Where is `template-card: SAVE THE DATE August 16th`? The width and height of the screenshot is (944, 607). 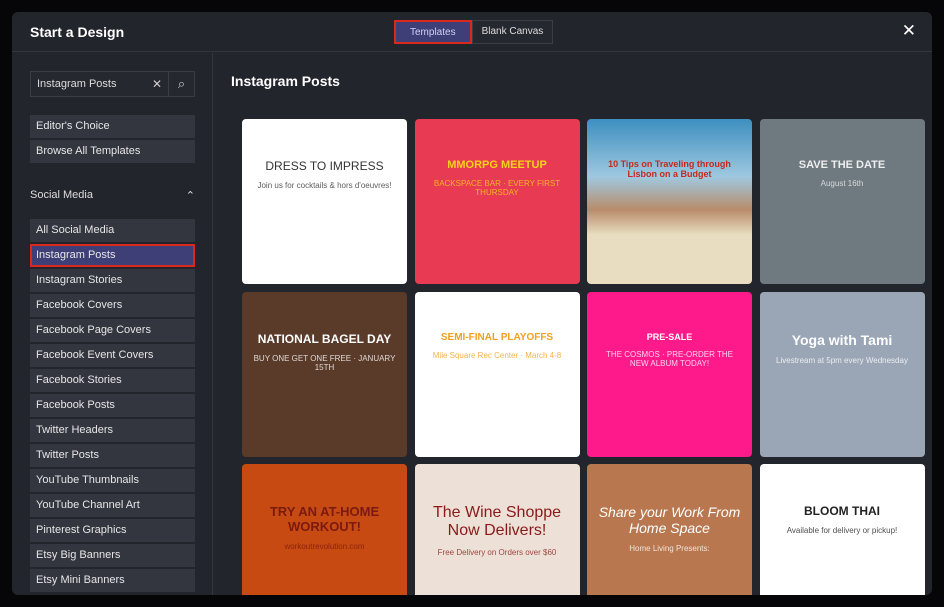
template-card: SAVE THE DATE August 16th is located at coordinates (842, 201).